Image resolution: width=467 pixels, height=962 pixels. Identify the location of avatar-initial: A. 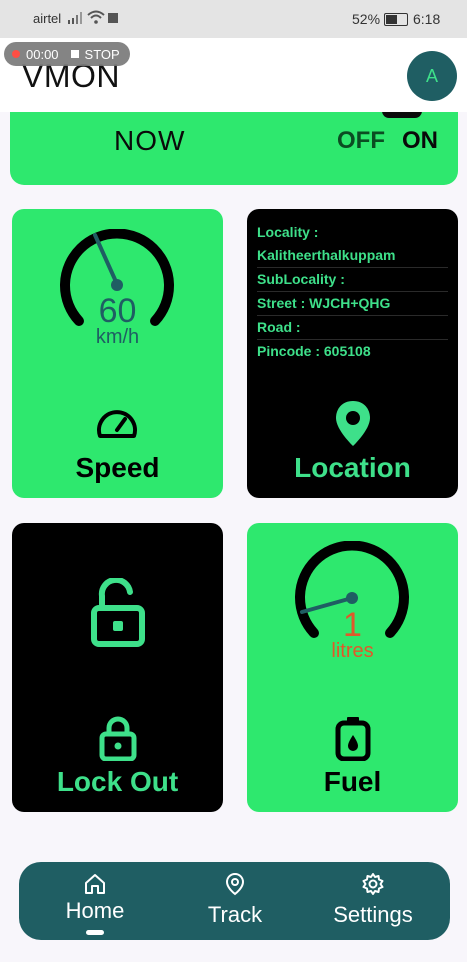
(431, 75).